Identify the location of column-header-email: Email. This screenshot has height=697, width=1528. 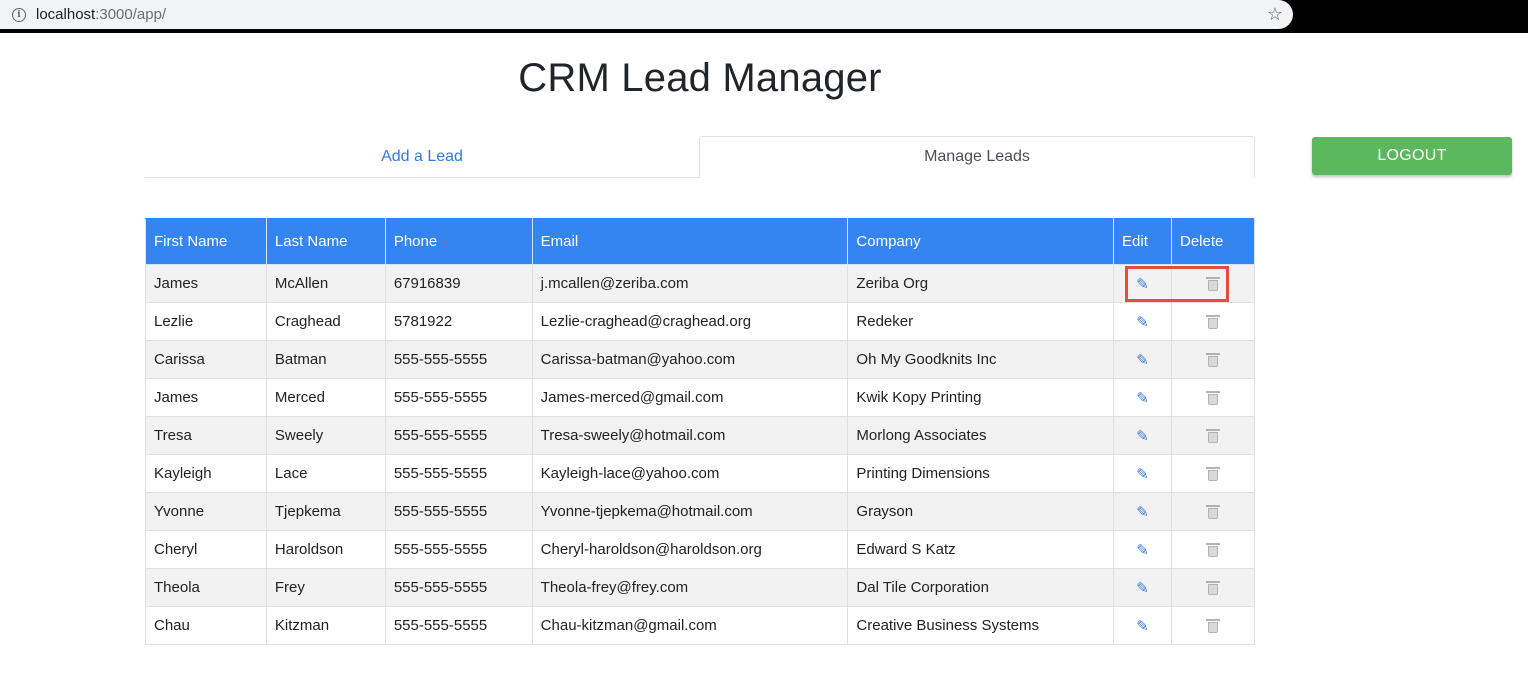
(690, 241).